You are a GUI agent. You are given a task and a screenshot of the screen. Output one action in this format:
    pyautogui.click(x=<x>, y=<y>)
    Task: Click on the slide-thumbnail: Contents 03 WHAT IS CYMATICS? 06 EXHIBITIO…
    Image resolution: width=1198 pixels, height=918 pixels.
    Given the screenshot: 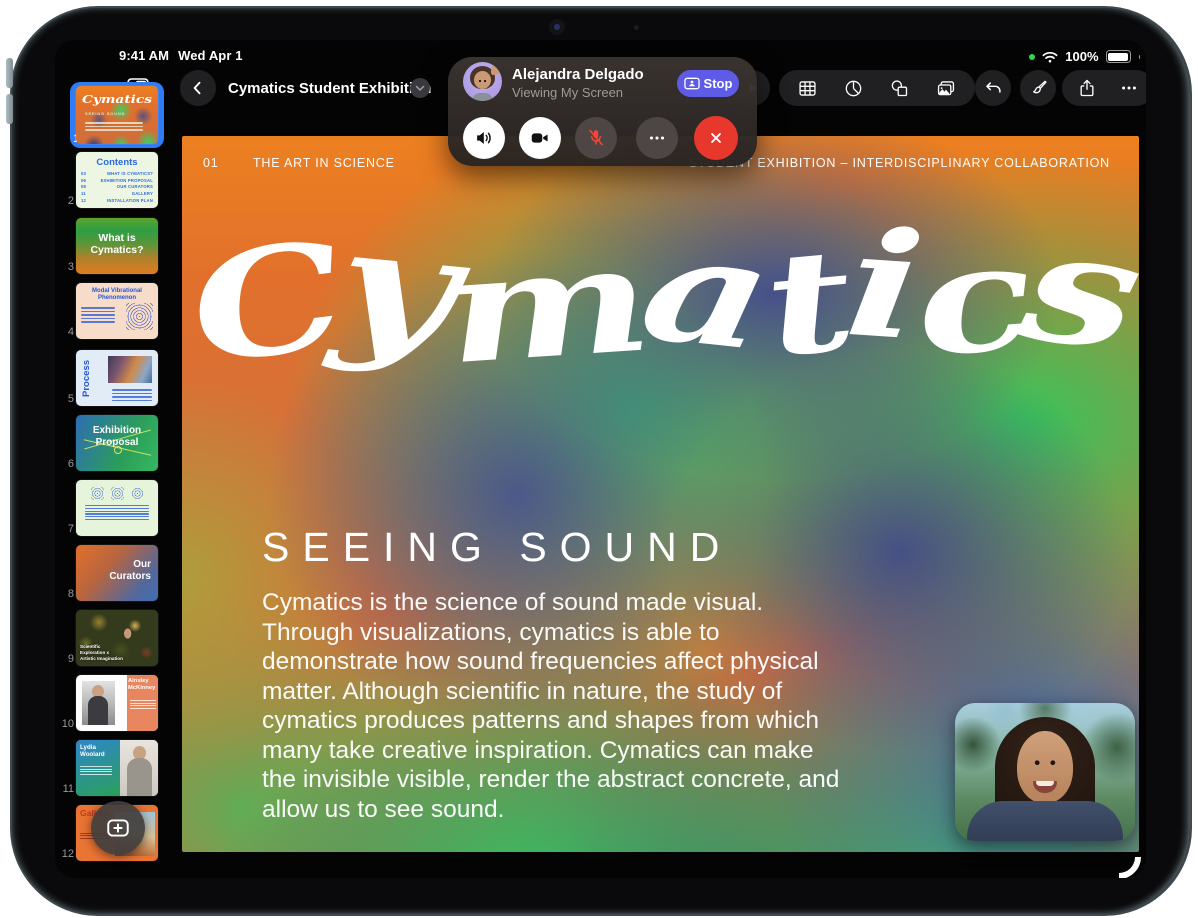 What is the action you would take?
    pyautogui.click(x=117, y=180)
    